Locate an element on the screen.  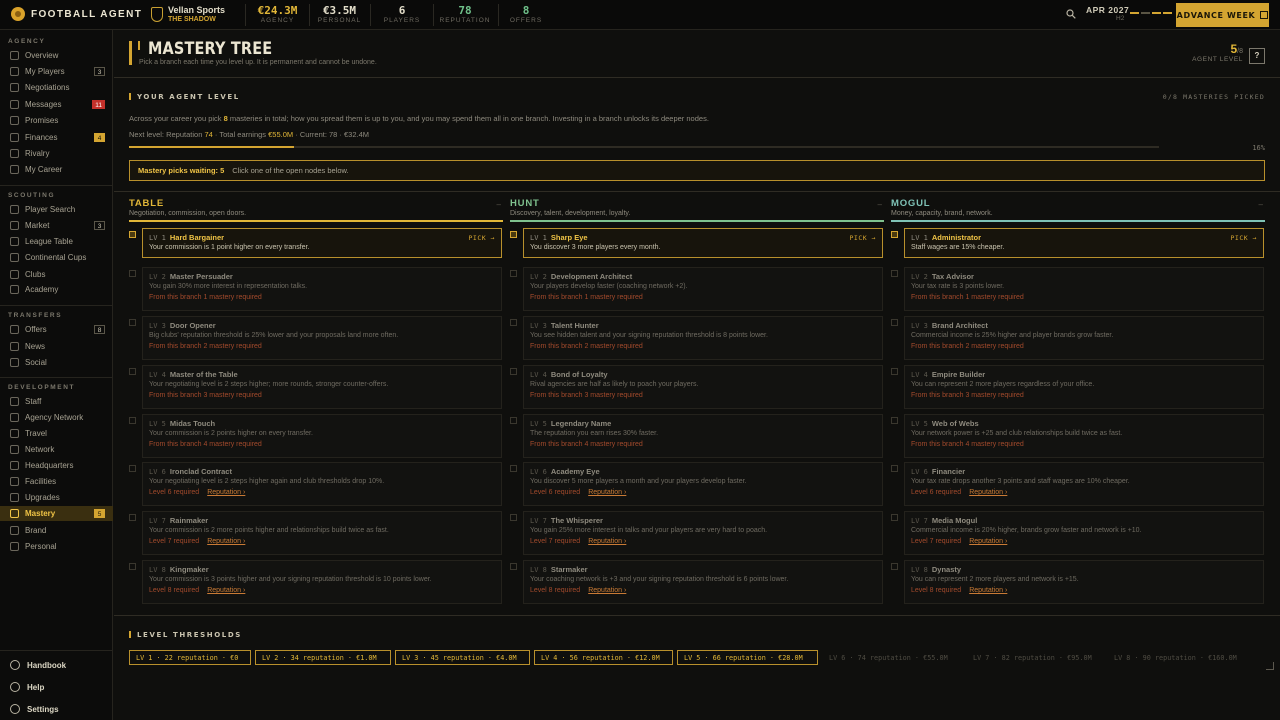
divider is located at coordinates (309, 15).